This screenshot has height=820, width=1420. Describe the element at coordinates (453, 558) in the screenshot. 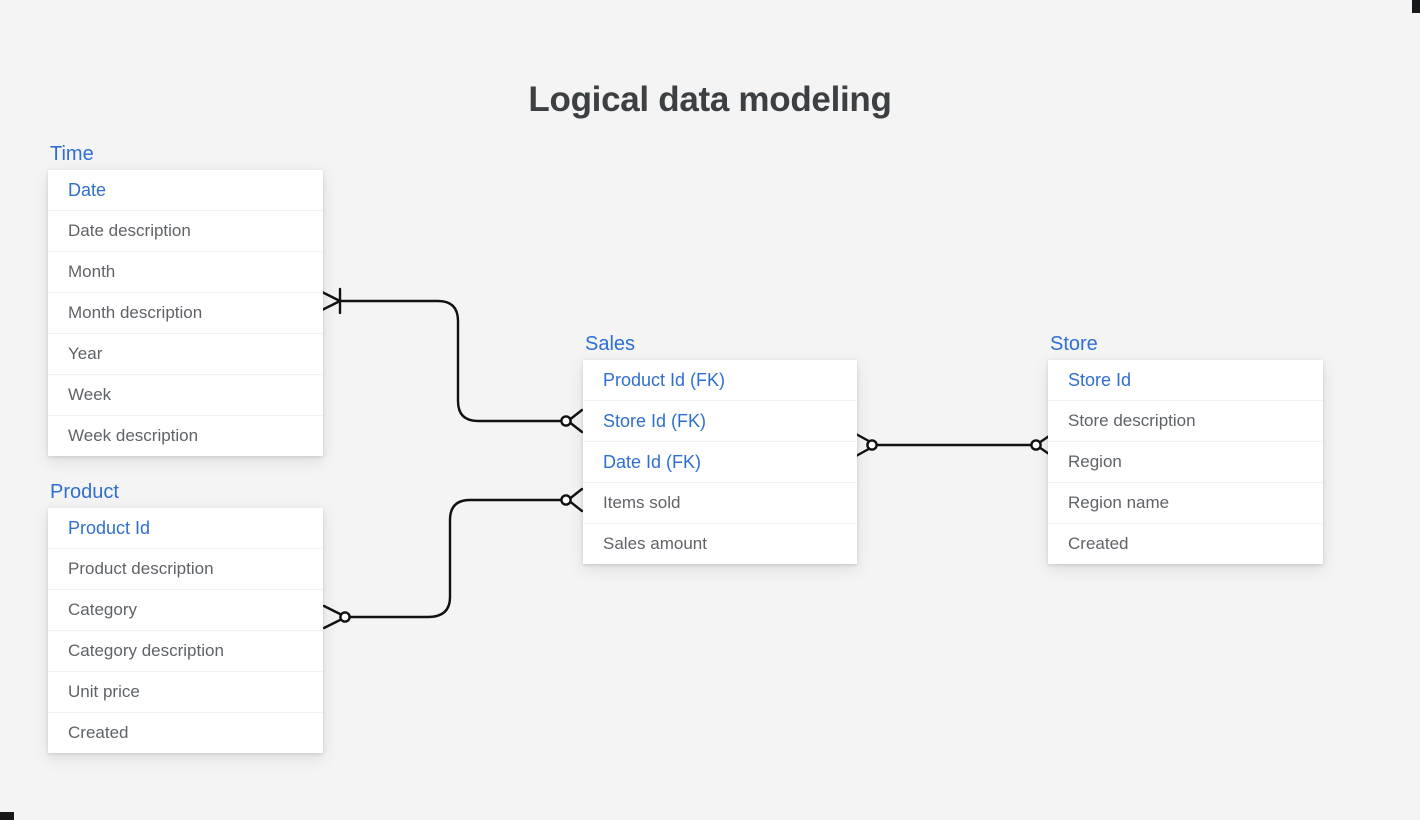

I see `relationship-product-sales` at that location.